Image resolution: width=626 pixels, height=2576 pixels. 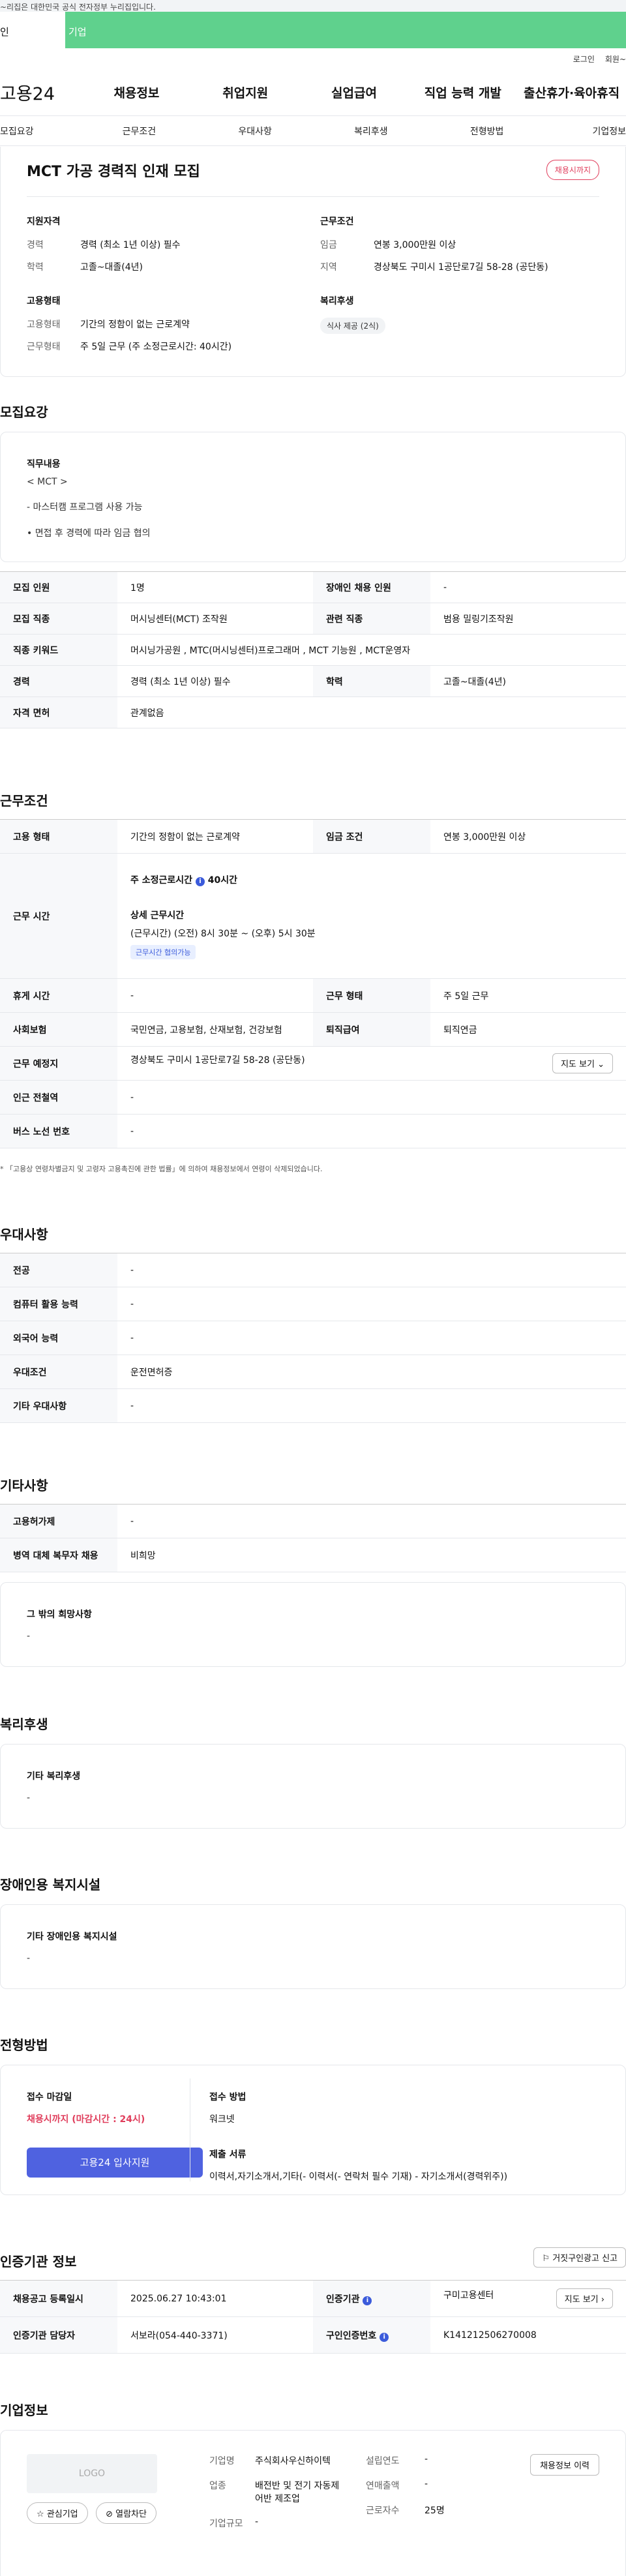 What do you see at coordinates (223, 933) in the screenshot?
I see `detail-hours-value: (근무시간) (오전) 8시 30분 ~ (오후) 5시 30분` at bounding box center [223, 933].